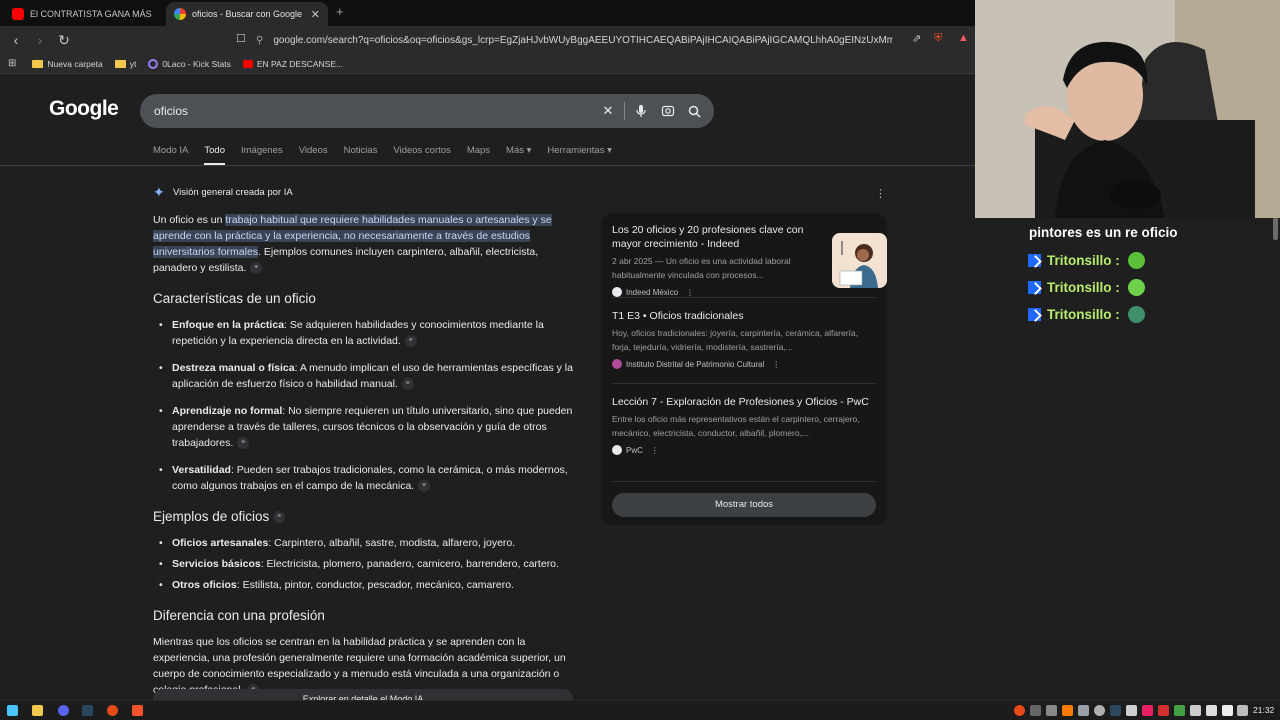 The height and width of the screenshot is (720, 1280). I want to click on scrollbar, so click(1275, 229).